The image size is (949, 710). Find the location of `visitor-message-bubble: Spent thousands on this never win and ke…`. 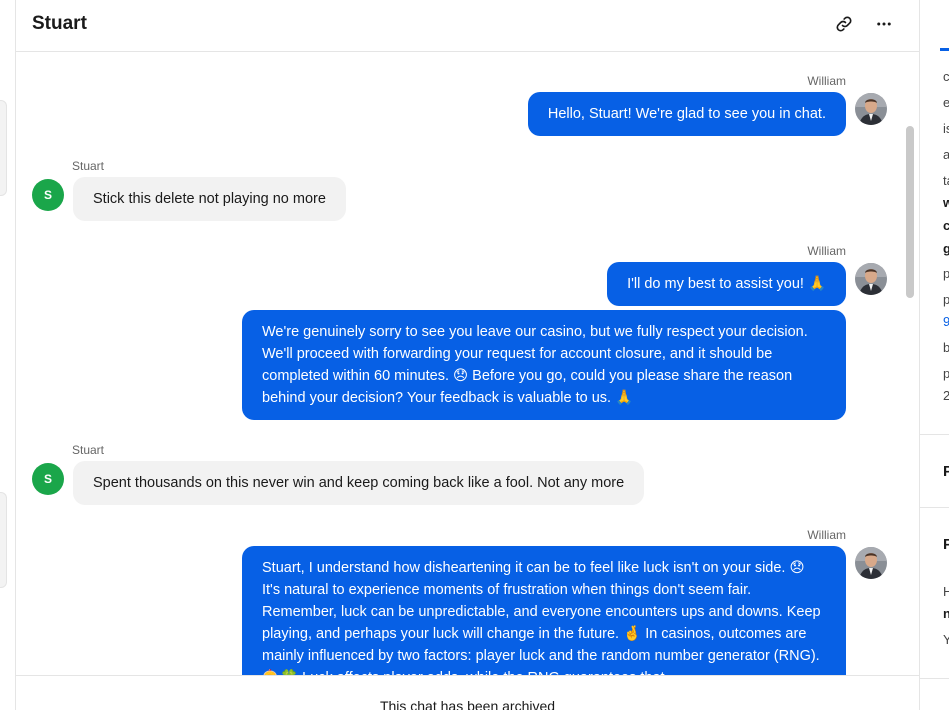

visitor-message-bubble: Spent thousands on this never win and ke… is located at coordinates (359, 483).